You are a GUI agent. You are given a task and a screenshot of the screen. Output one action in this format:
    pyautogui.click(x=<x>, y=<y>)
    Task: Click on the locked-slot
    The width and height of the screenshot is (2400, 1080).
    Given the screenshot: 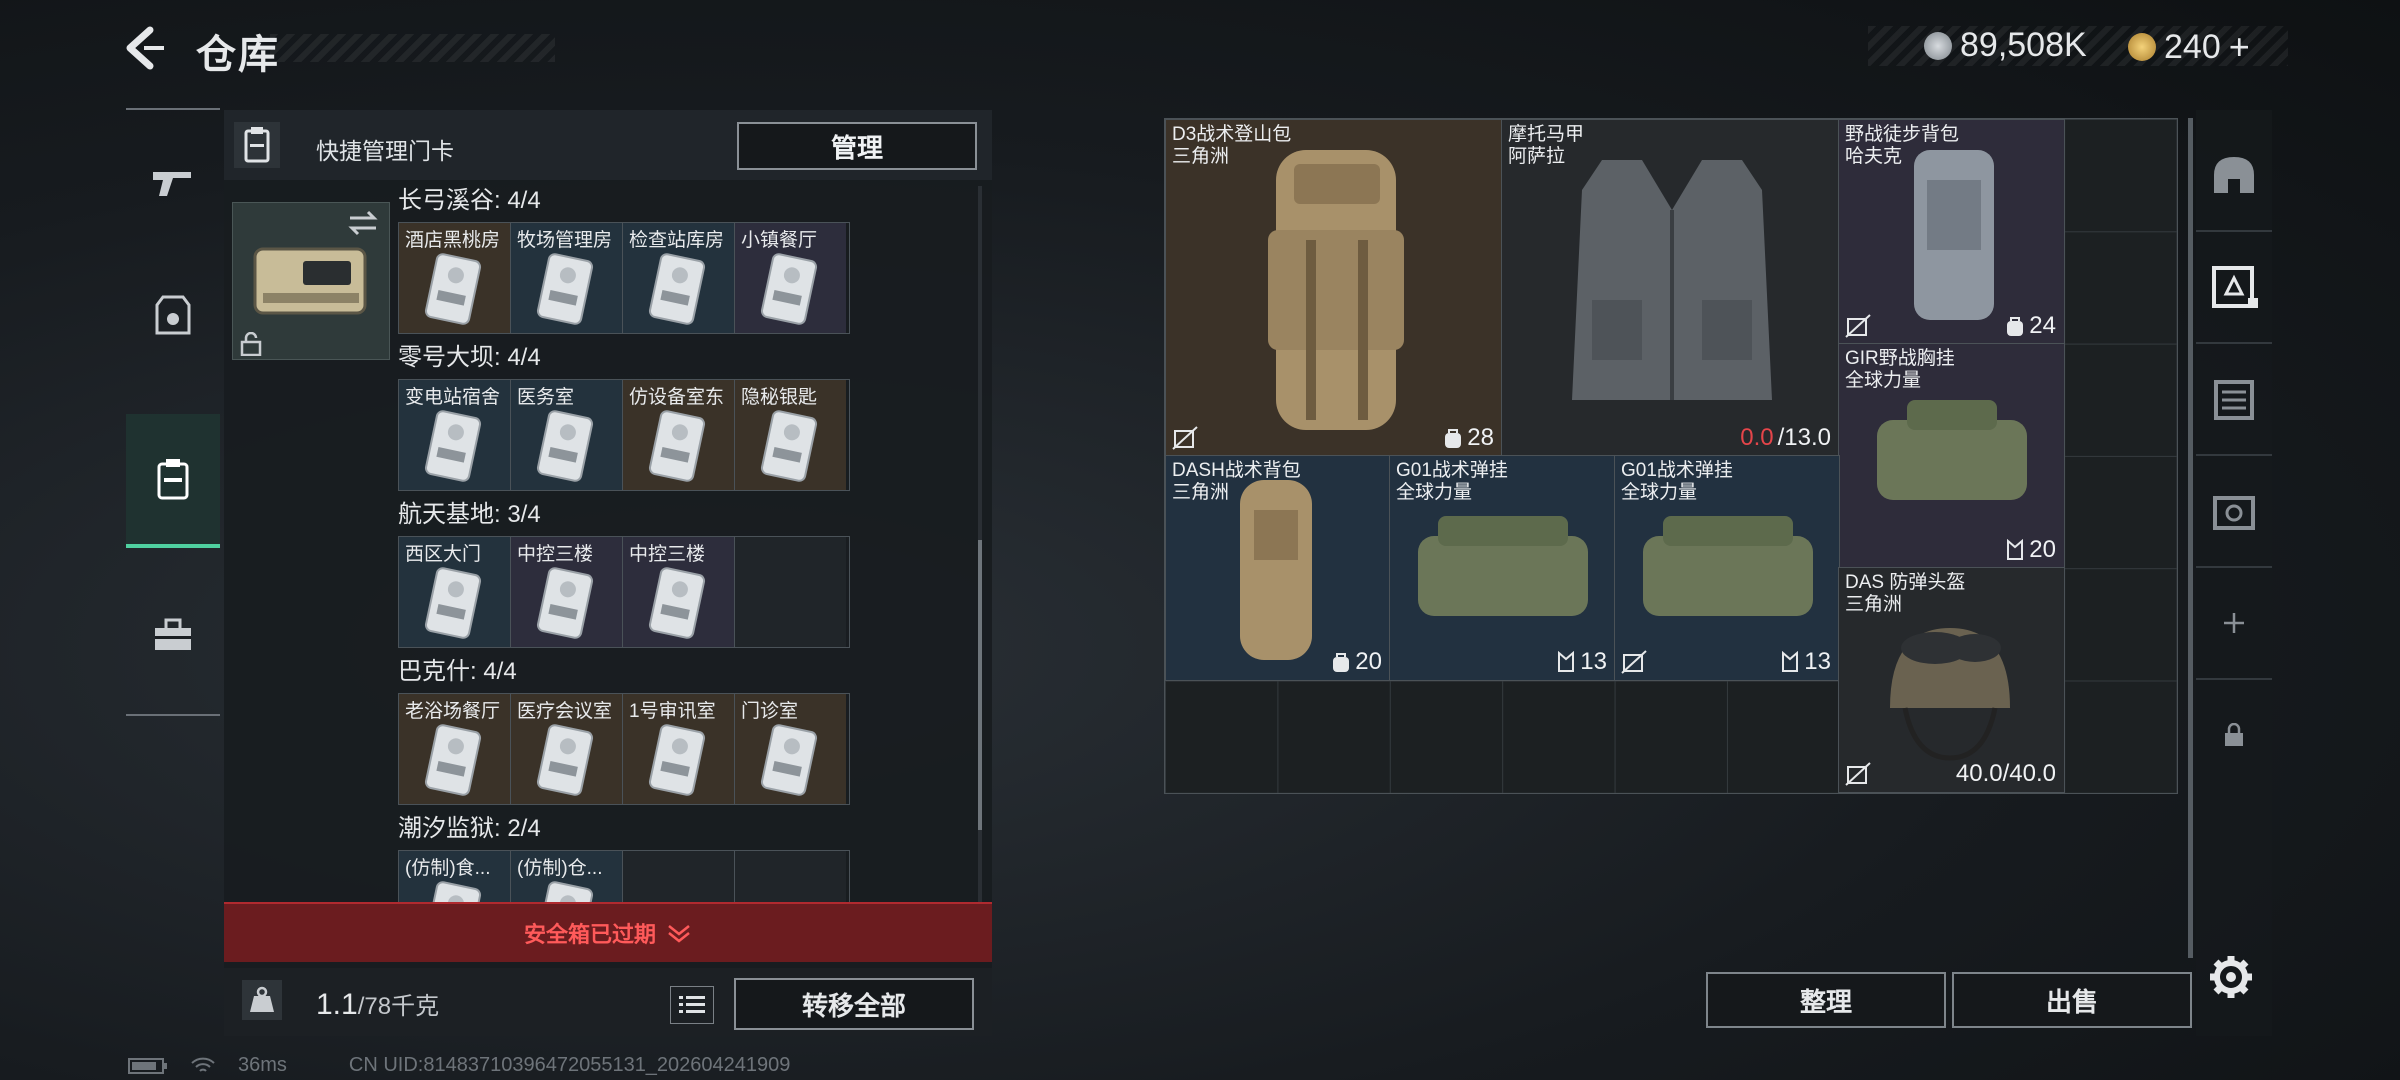 What is the action you would take?
    pyautogui.click(x=2234, y=735)
    